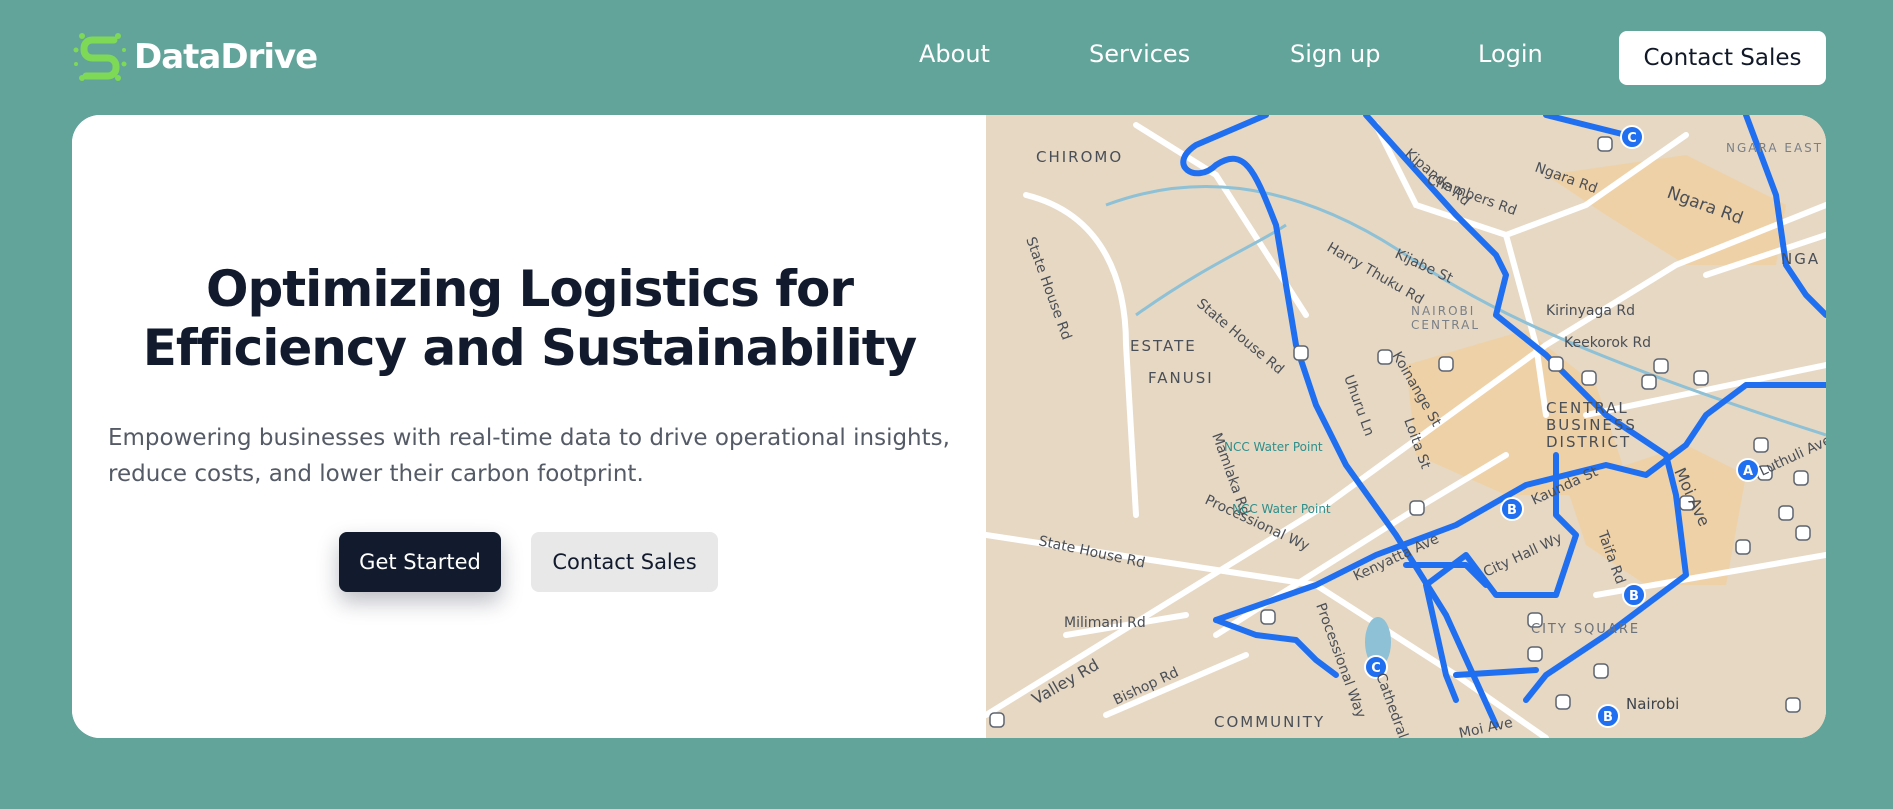 The width and height of the screenshot is (1893, 809). Describe the element at coordinates (1335, 54) in the screenshot. I see `nav-signup-link: Sign up` at that location.